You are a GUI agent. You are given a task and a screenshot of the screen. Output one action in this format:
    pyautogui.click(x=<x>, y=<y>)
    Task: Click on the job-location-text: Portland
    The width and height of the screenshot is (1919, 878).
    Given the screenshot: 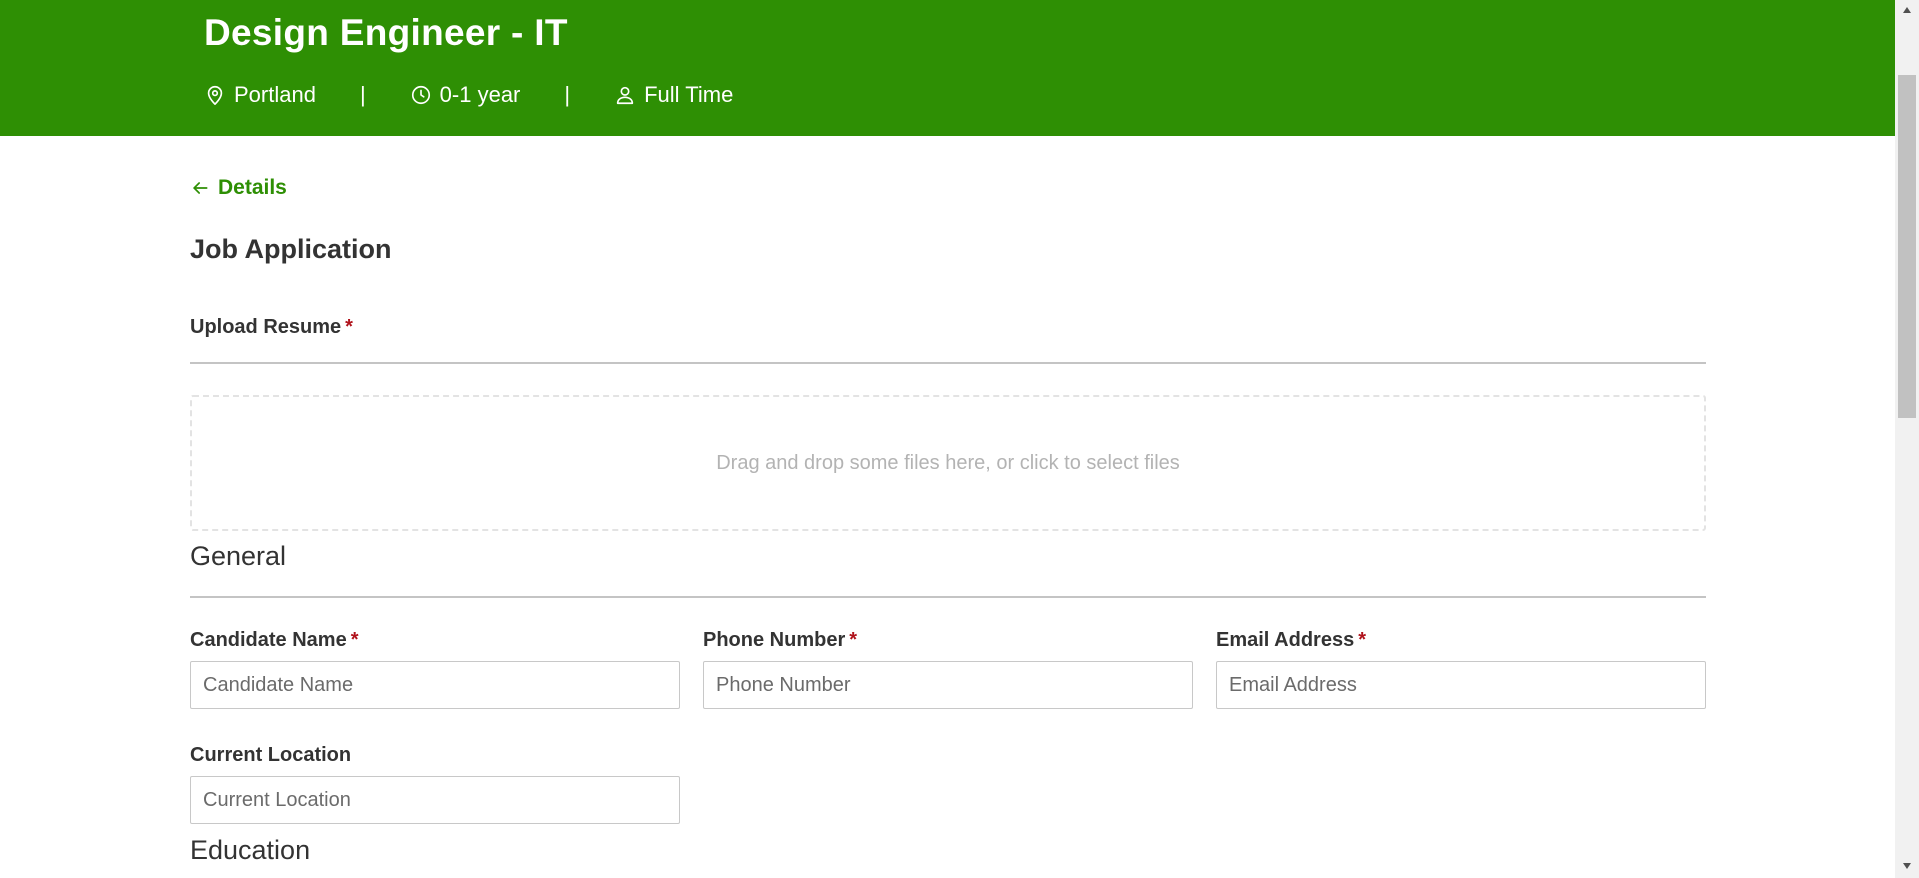 What is the action you would take?
    pyautogui.click(x=275, y=94)
    